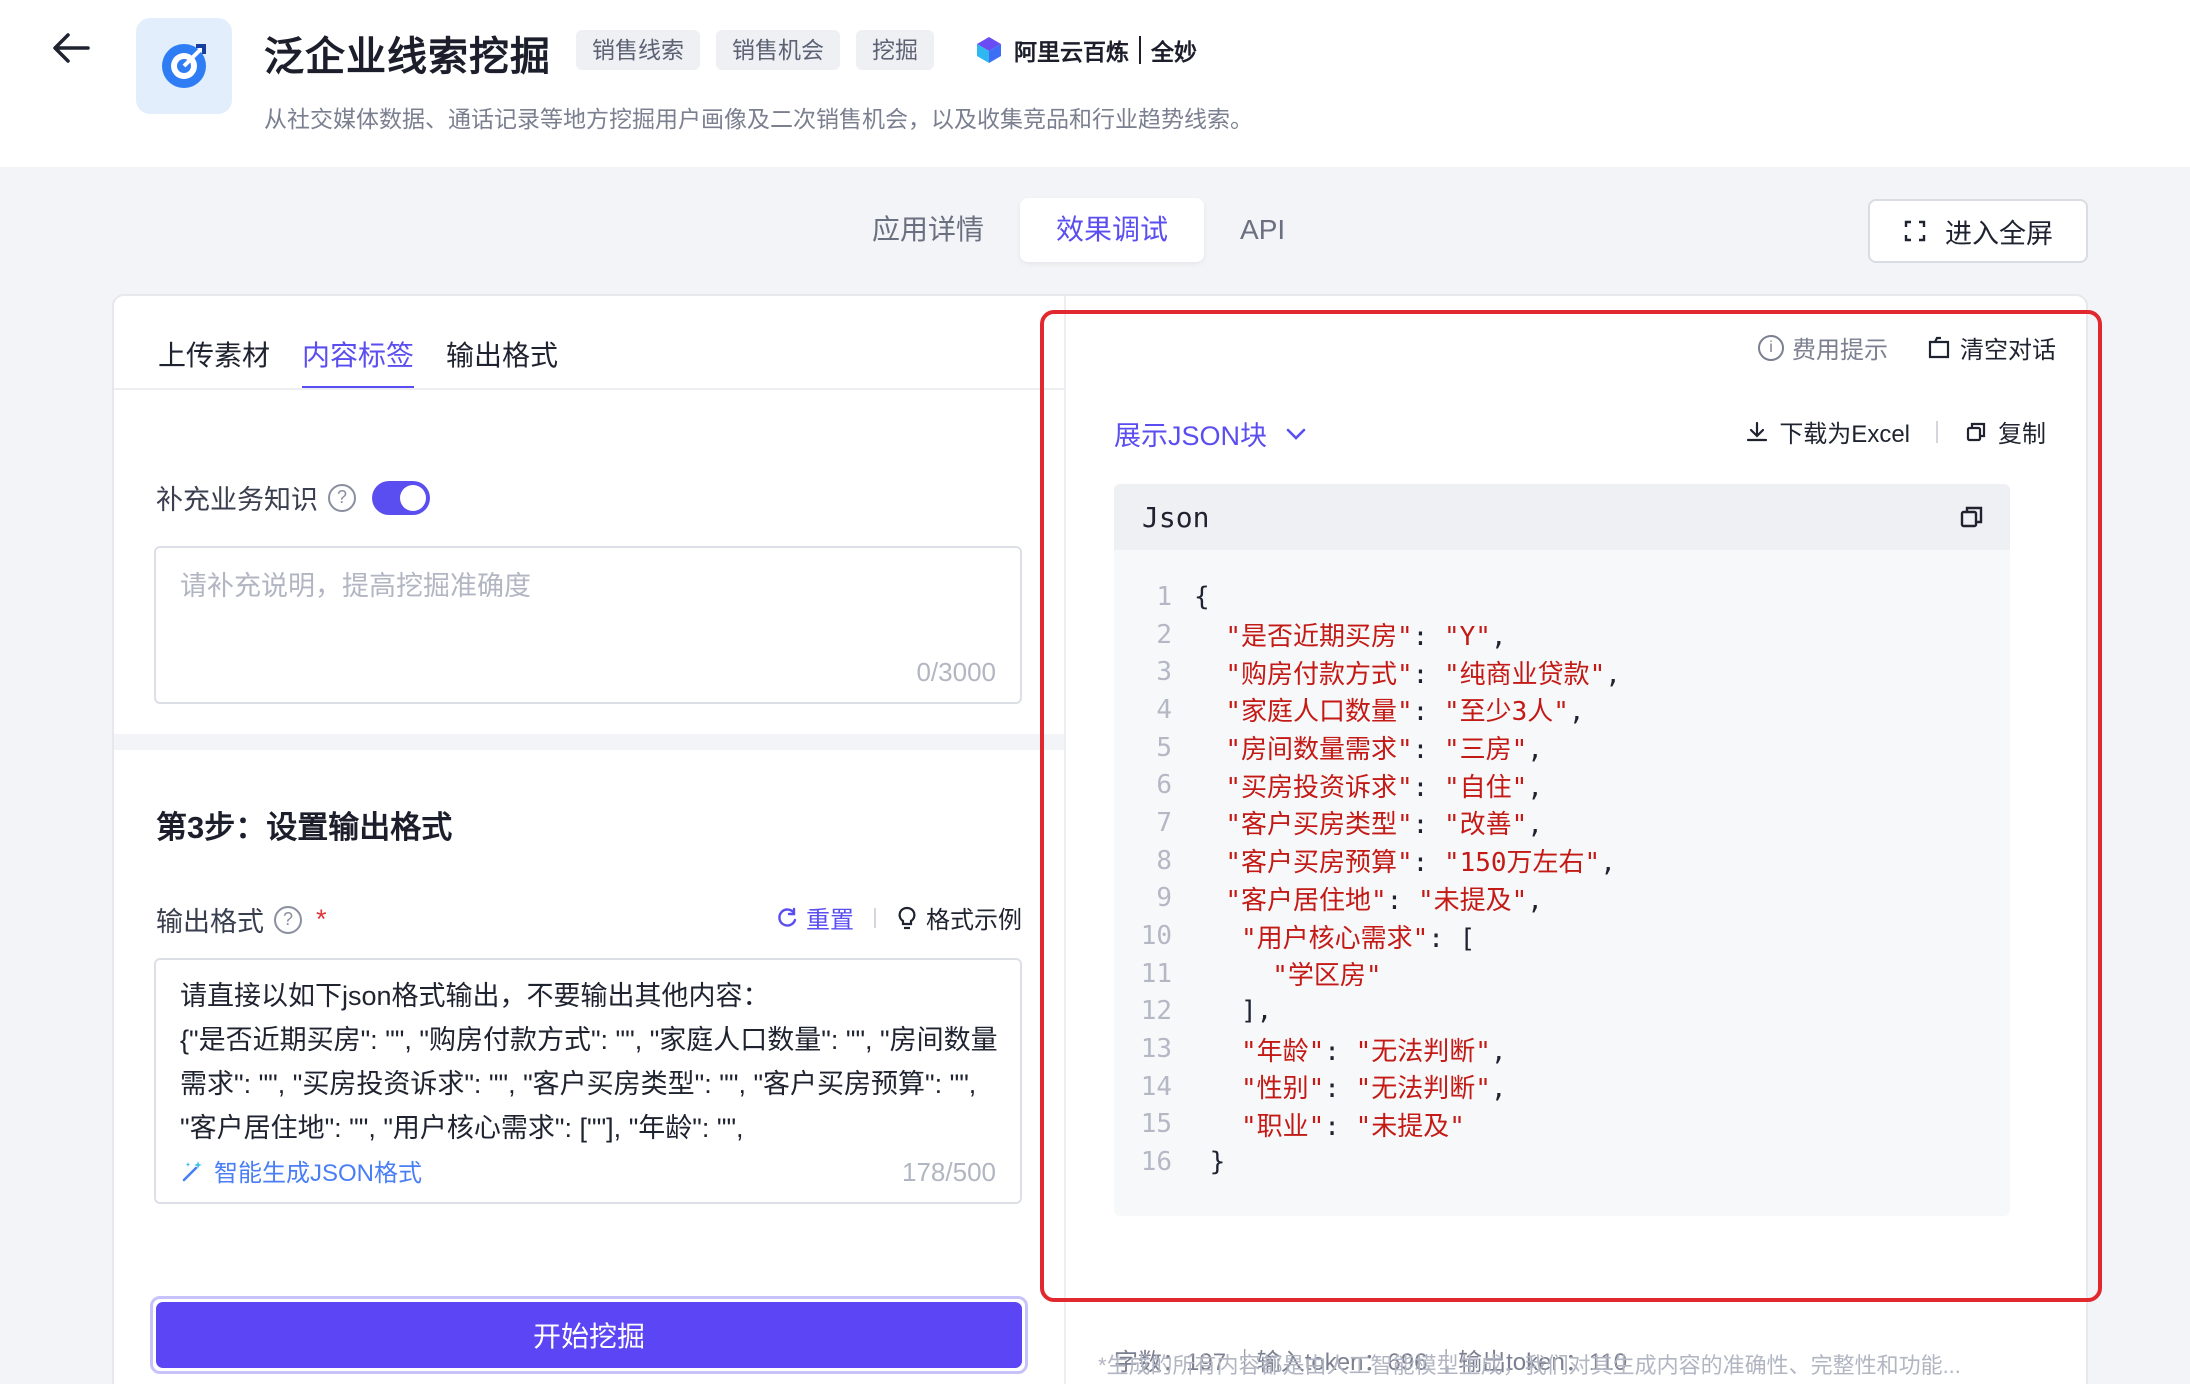 Image resolution: width=2190 pixels, height=1384 pixels. What do you see at coordinates (407, 57) in the screenshot?
I see `app-title: 泛企业线索挖掘` at bounding box center [407, 57].